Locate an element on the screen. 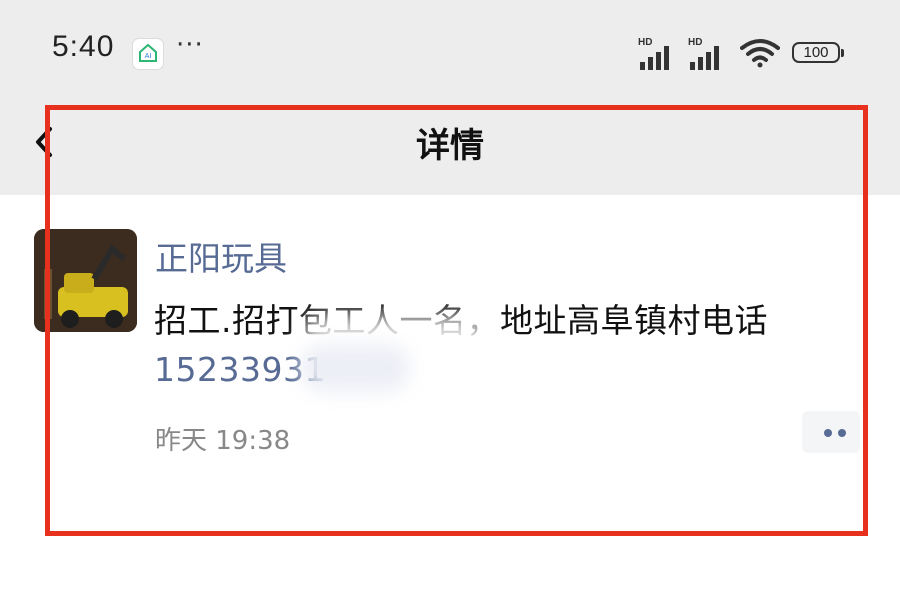  wifi-icon is located at coordinates (760, 55).